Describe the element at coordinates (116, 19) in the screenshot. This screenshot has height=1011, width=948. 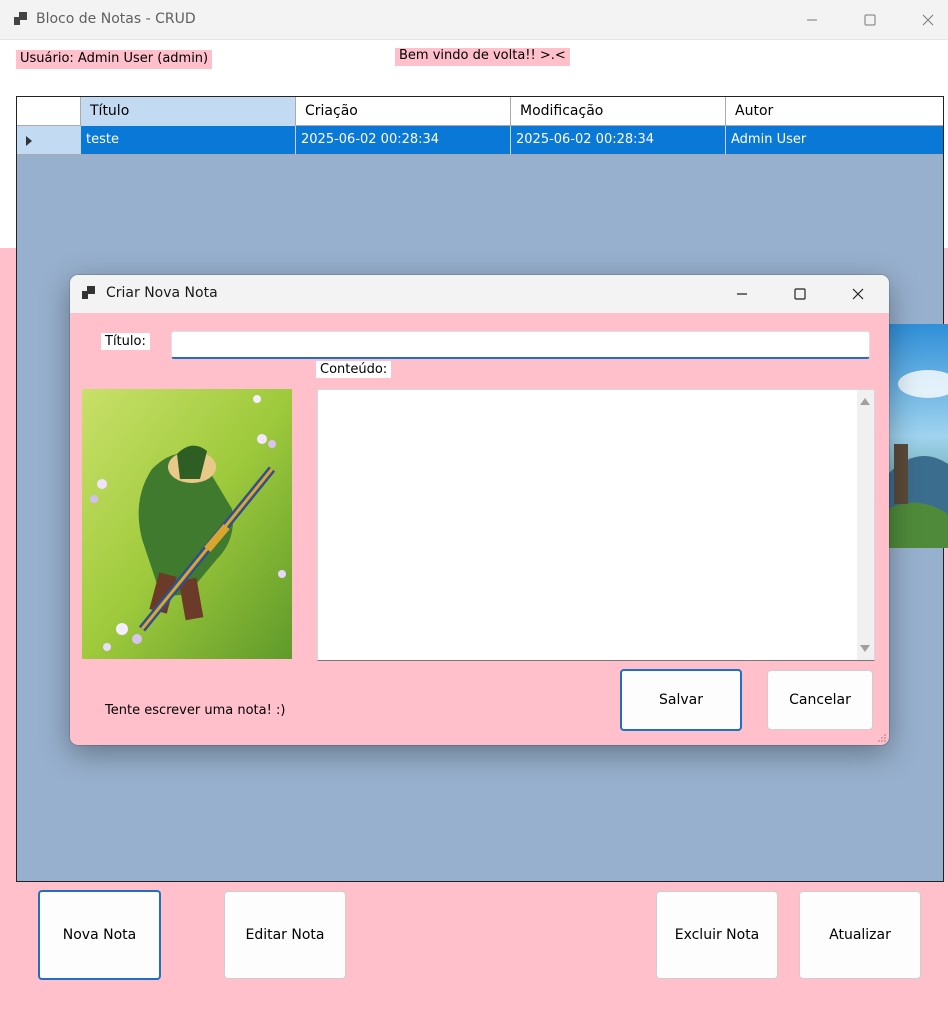
I see `window-title: Bloco de Notas - CRUD` at that location.